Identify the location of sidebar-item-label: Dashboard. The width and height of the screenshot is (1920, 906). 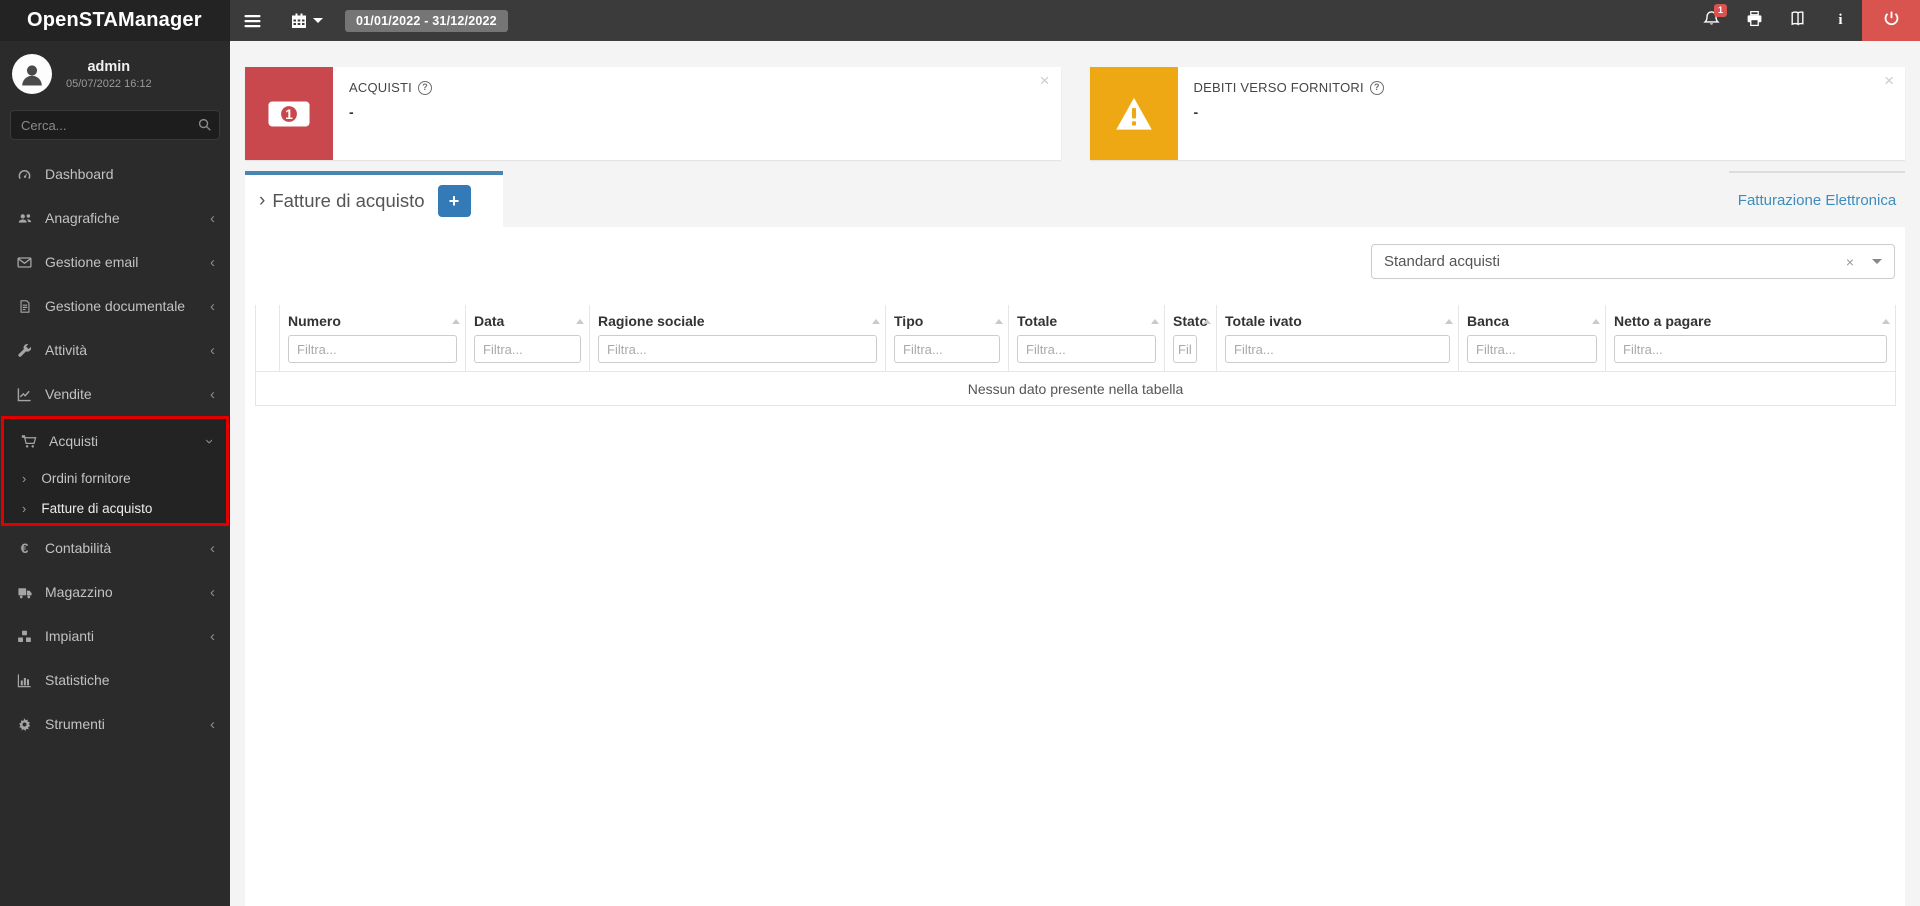
(79, 174).